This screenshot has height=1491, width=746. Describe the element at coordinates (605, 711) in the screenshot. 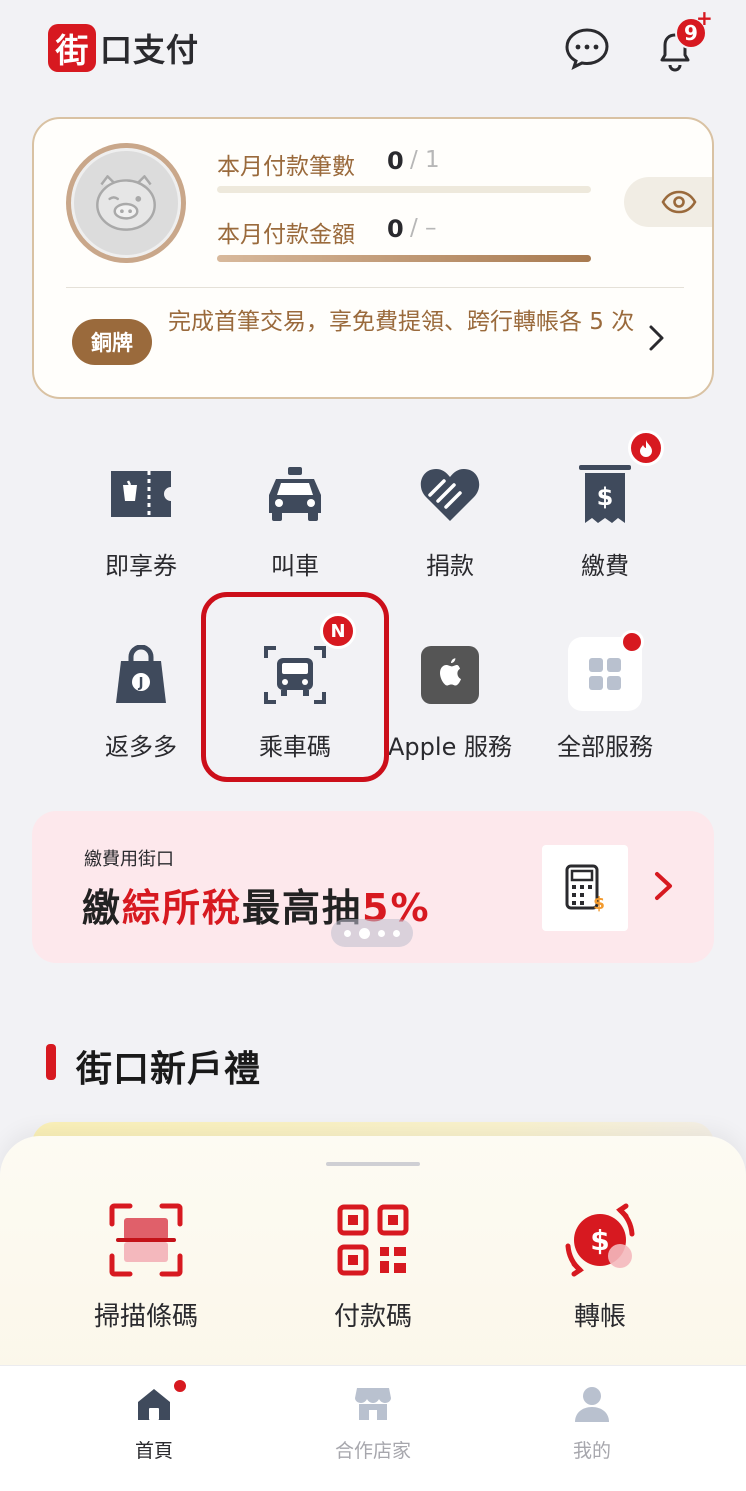

I see `service-all: 全部服務` at that location.